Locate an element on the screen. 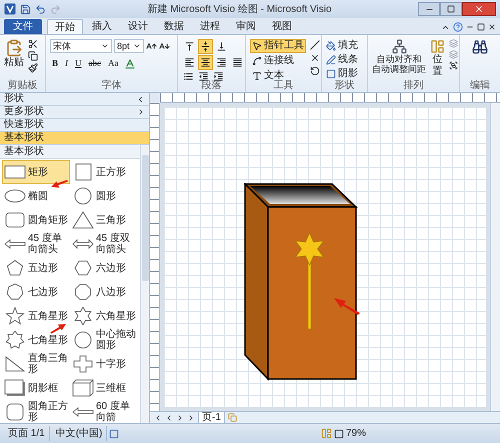  close-button is located at coordinates (479, 9).